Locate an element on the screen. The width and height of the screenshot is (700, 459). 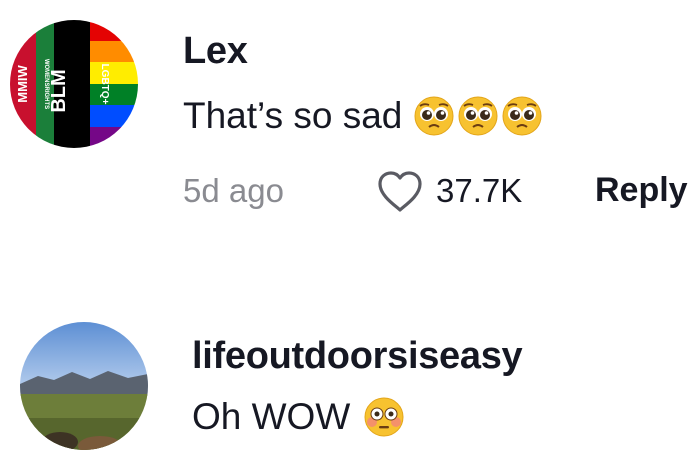
comment-text-body: Oh WOW is located at coordinates (271, 416).